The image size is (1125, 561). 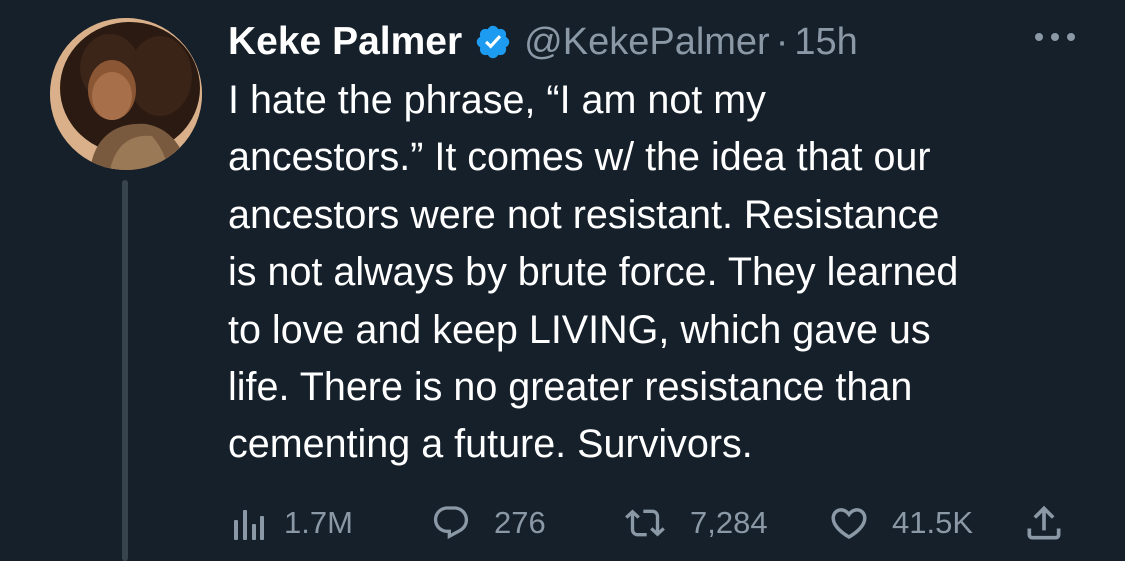 I want to click on retweet-button: 7,284, so click(x=694, y=523).